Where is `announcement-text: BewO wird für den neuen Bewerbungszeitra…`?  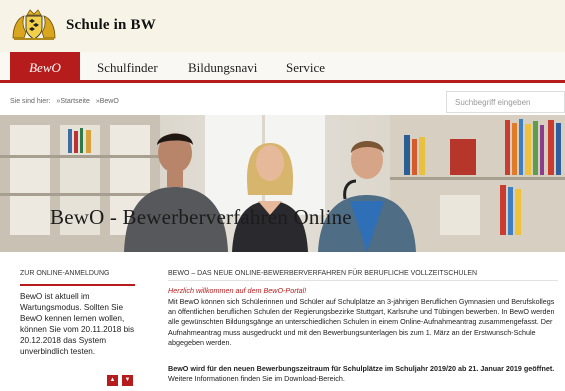 announcement-text: BewO wird für den neuen Bewerbungszeitra… is located at coordinates (365, 374).